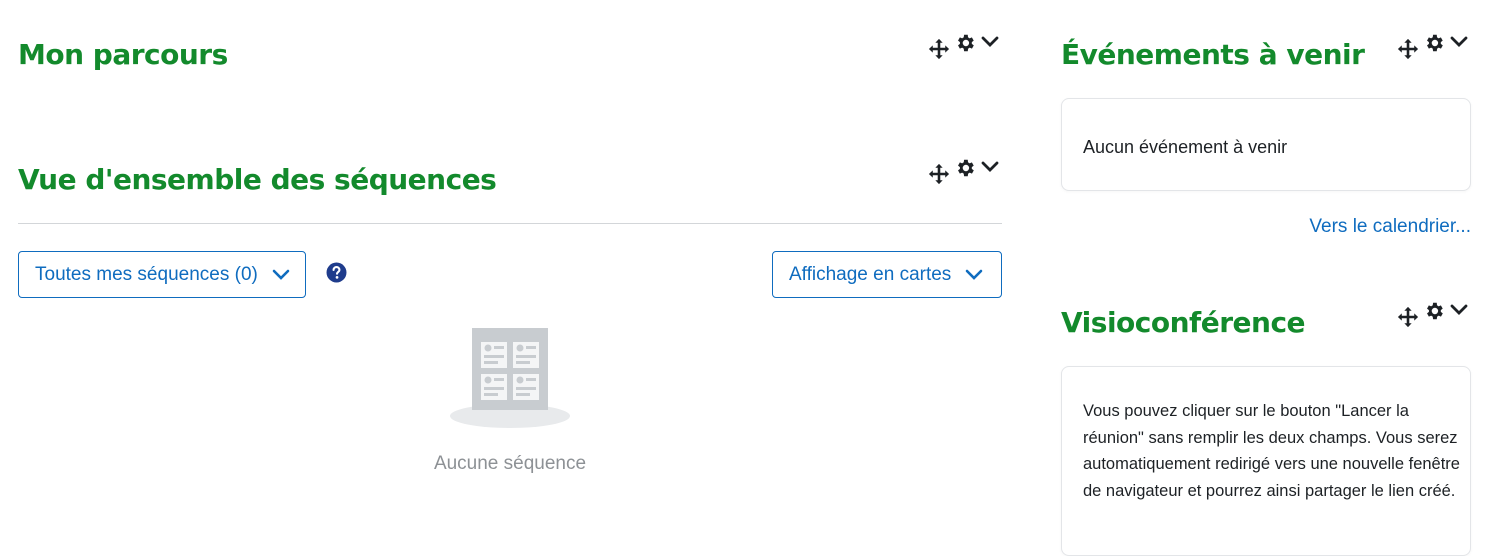 This screenshot has width=1493, height=556. What do you see at coordinates (510, 381) in the screenshot?
I see `course-cards-placeholder-icon` at bounding box center [510, 381].